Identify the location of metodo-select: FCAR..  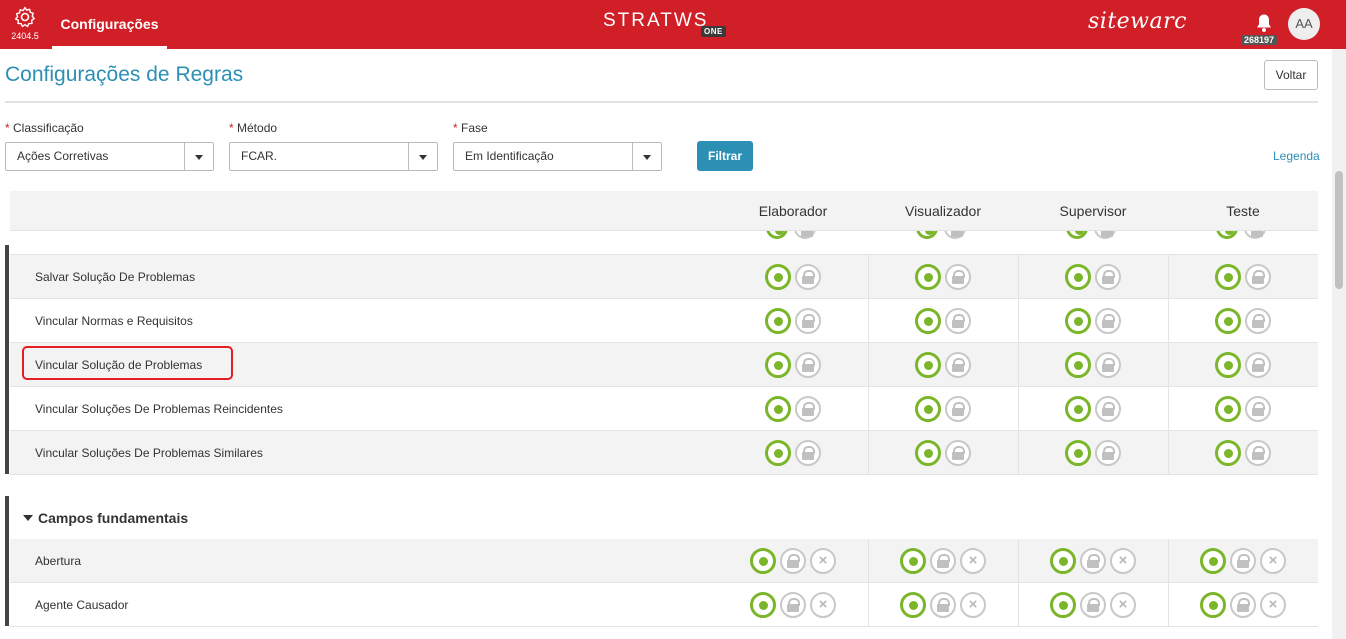
(333, 156).